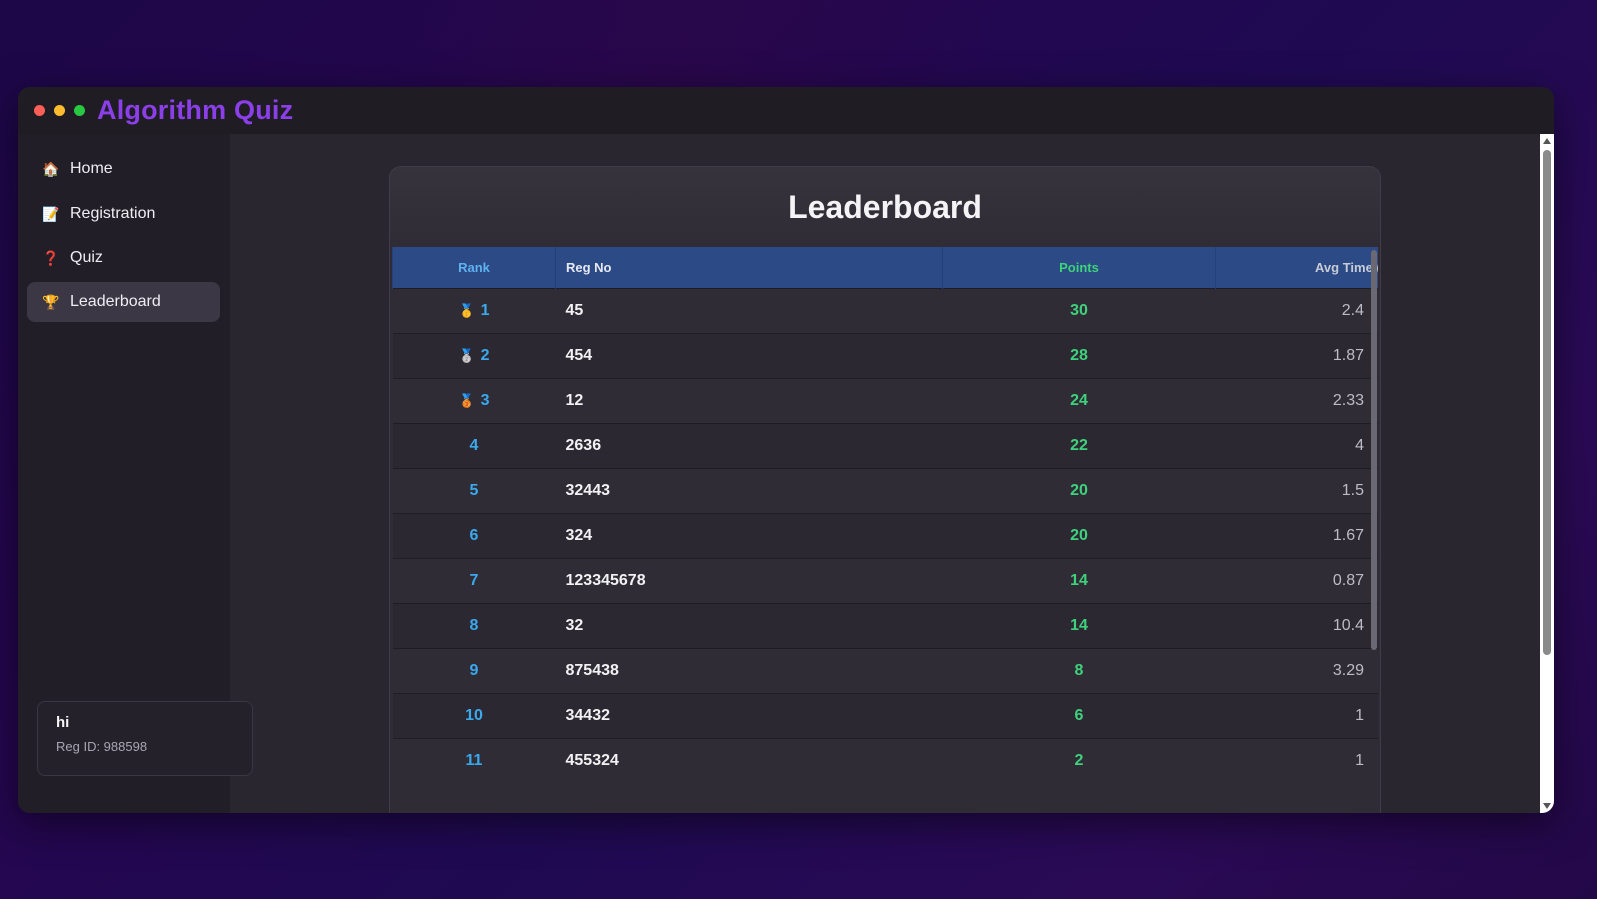  What do you see at coordinates (485, 355) in the screenshot?
I see `rank-value: 2` at bounding box center [485, 355].